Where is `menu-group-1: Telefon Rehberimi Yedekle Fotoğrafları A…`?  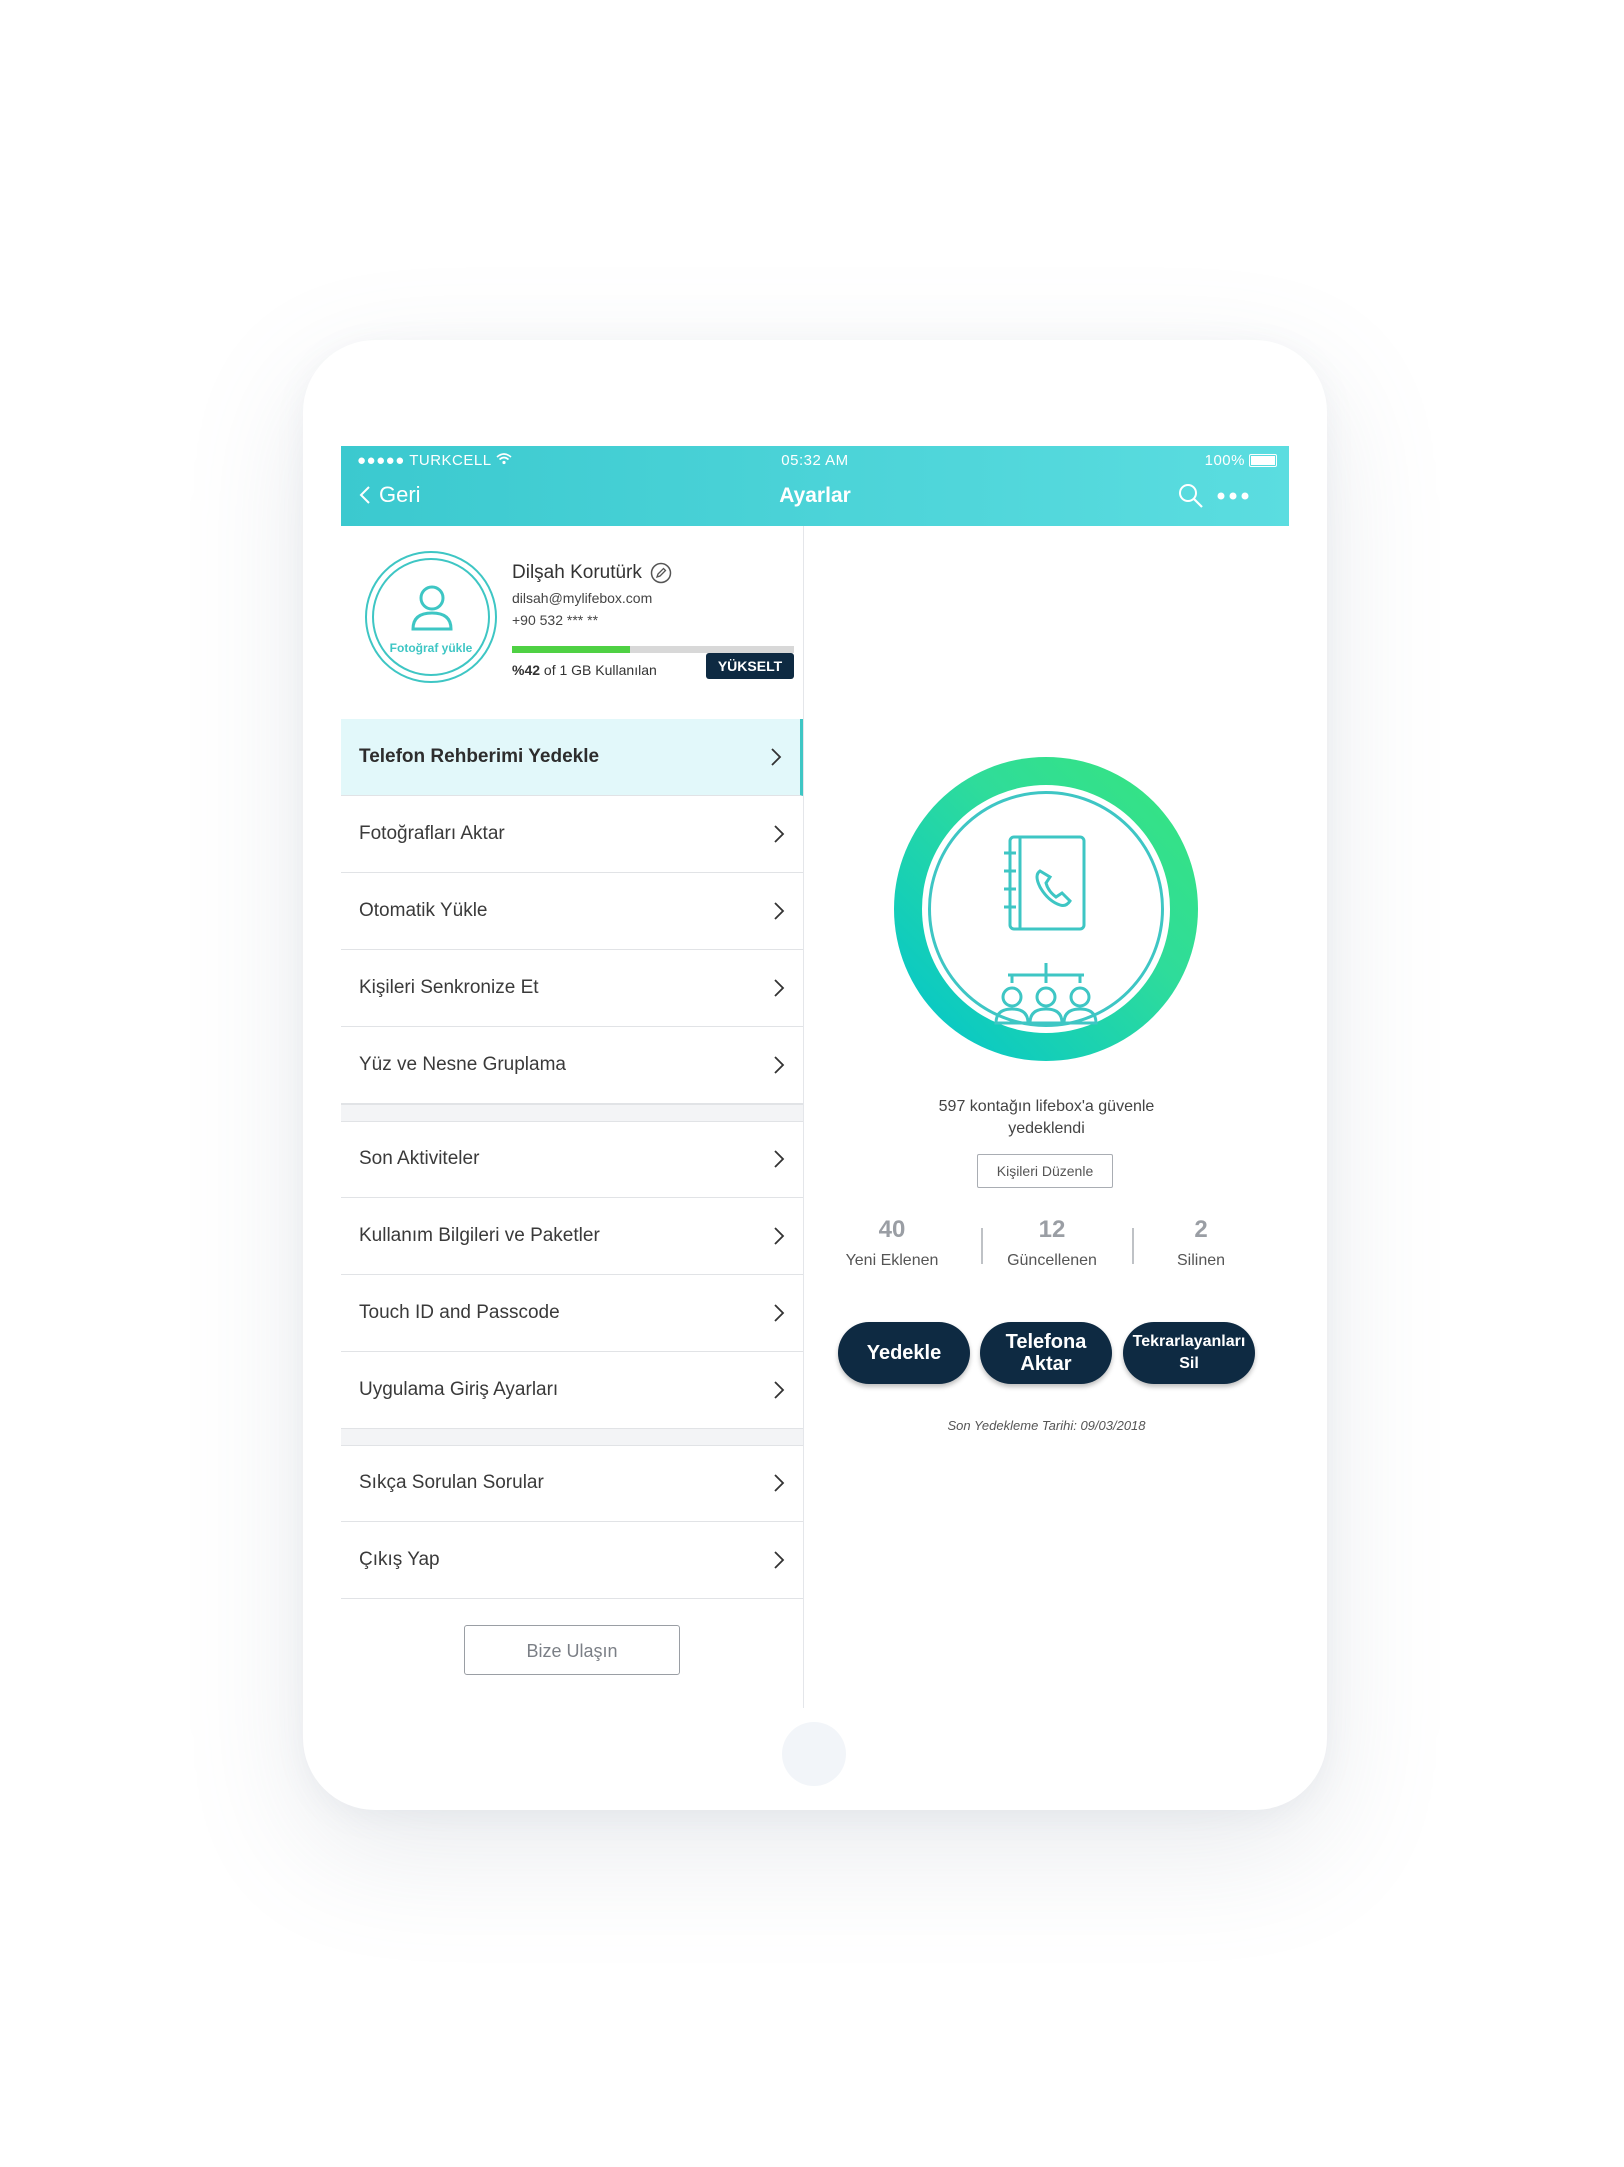
menu-group-1: Telefon Rehberimi Yedekle Fotoğrafları A… is located at coordinates (572, 911).